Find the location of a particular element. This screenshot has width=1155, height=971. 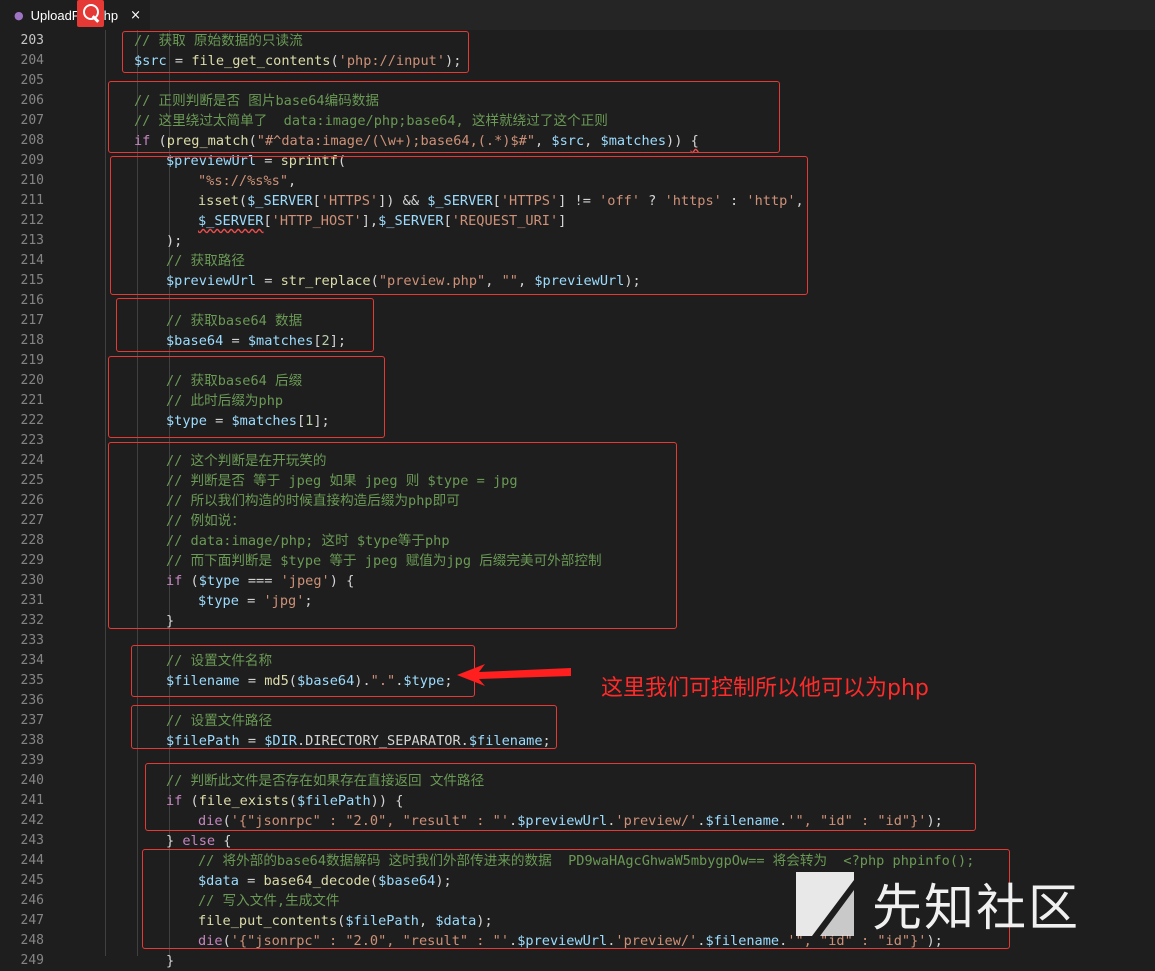

line-number: 207 is located at coordinates (32, 120).